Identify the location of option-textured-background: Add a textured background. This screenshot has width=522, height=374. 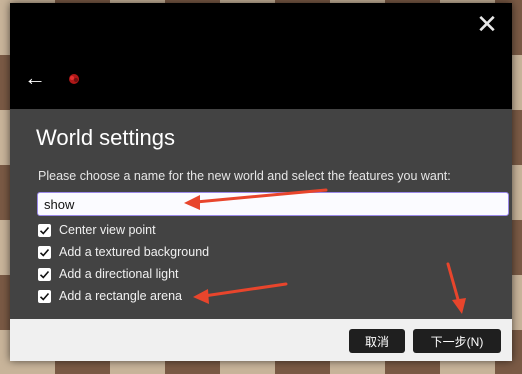
(123, 252).